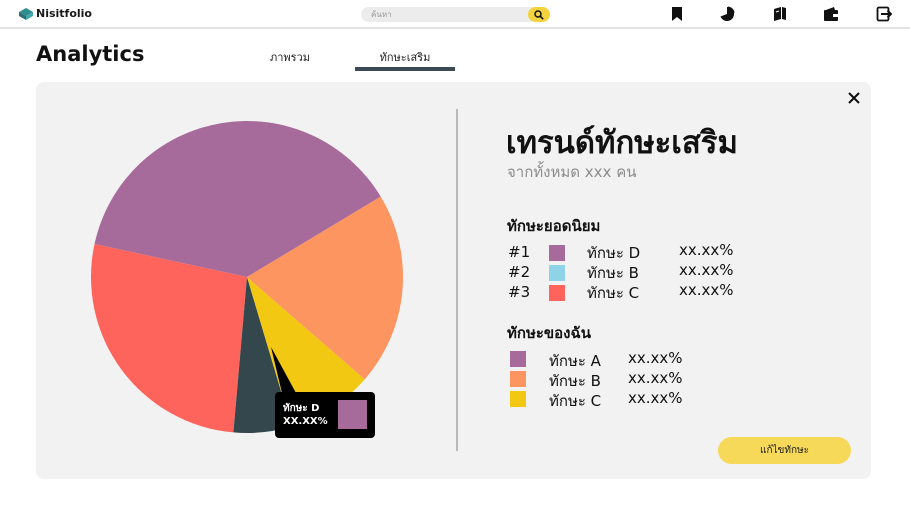  What do you see at coordinates (613, 293) in the screenshot?
I see `popular-name-3: ทักษะ C` at bounding box center [613, 293].